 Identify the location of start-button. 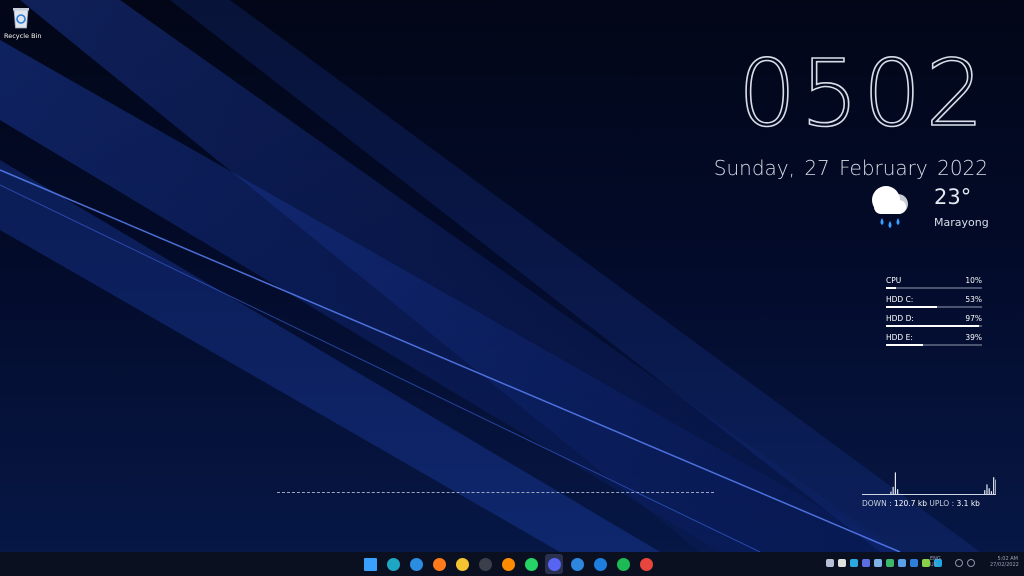
(370, 564).